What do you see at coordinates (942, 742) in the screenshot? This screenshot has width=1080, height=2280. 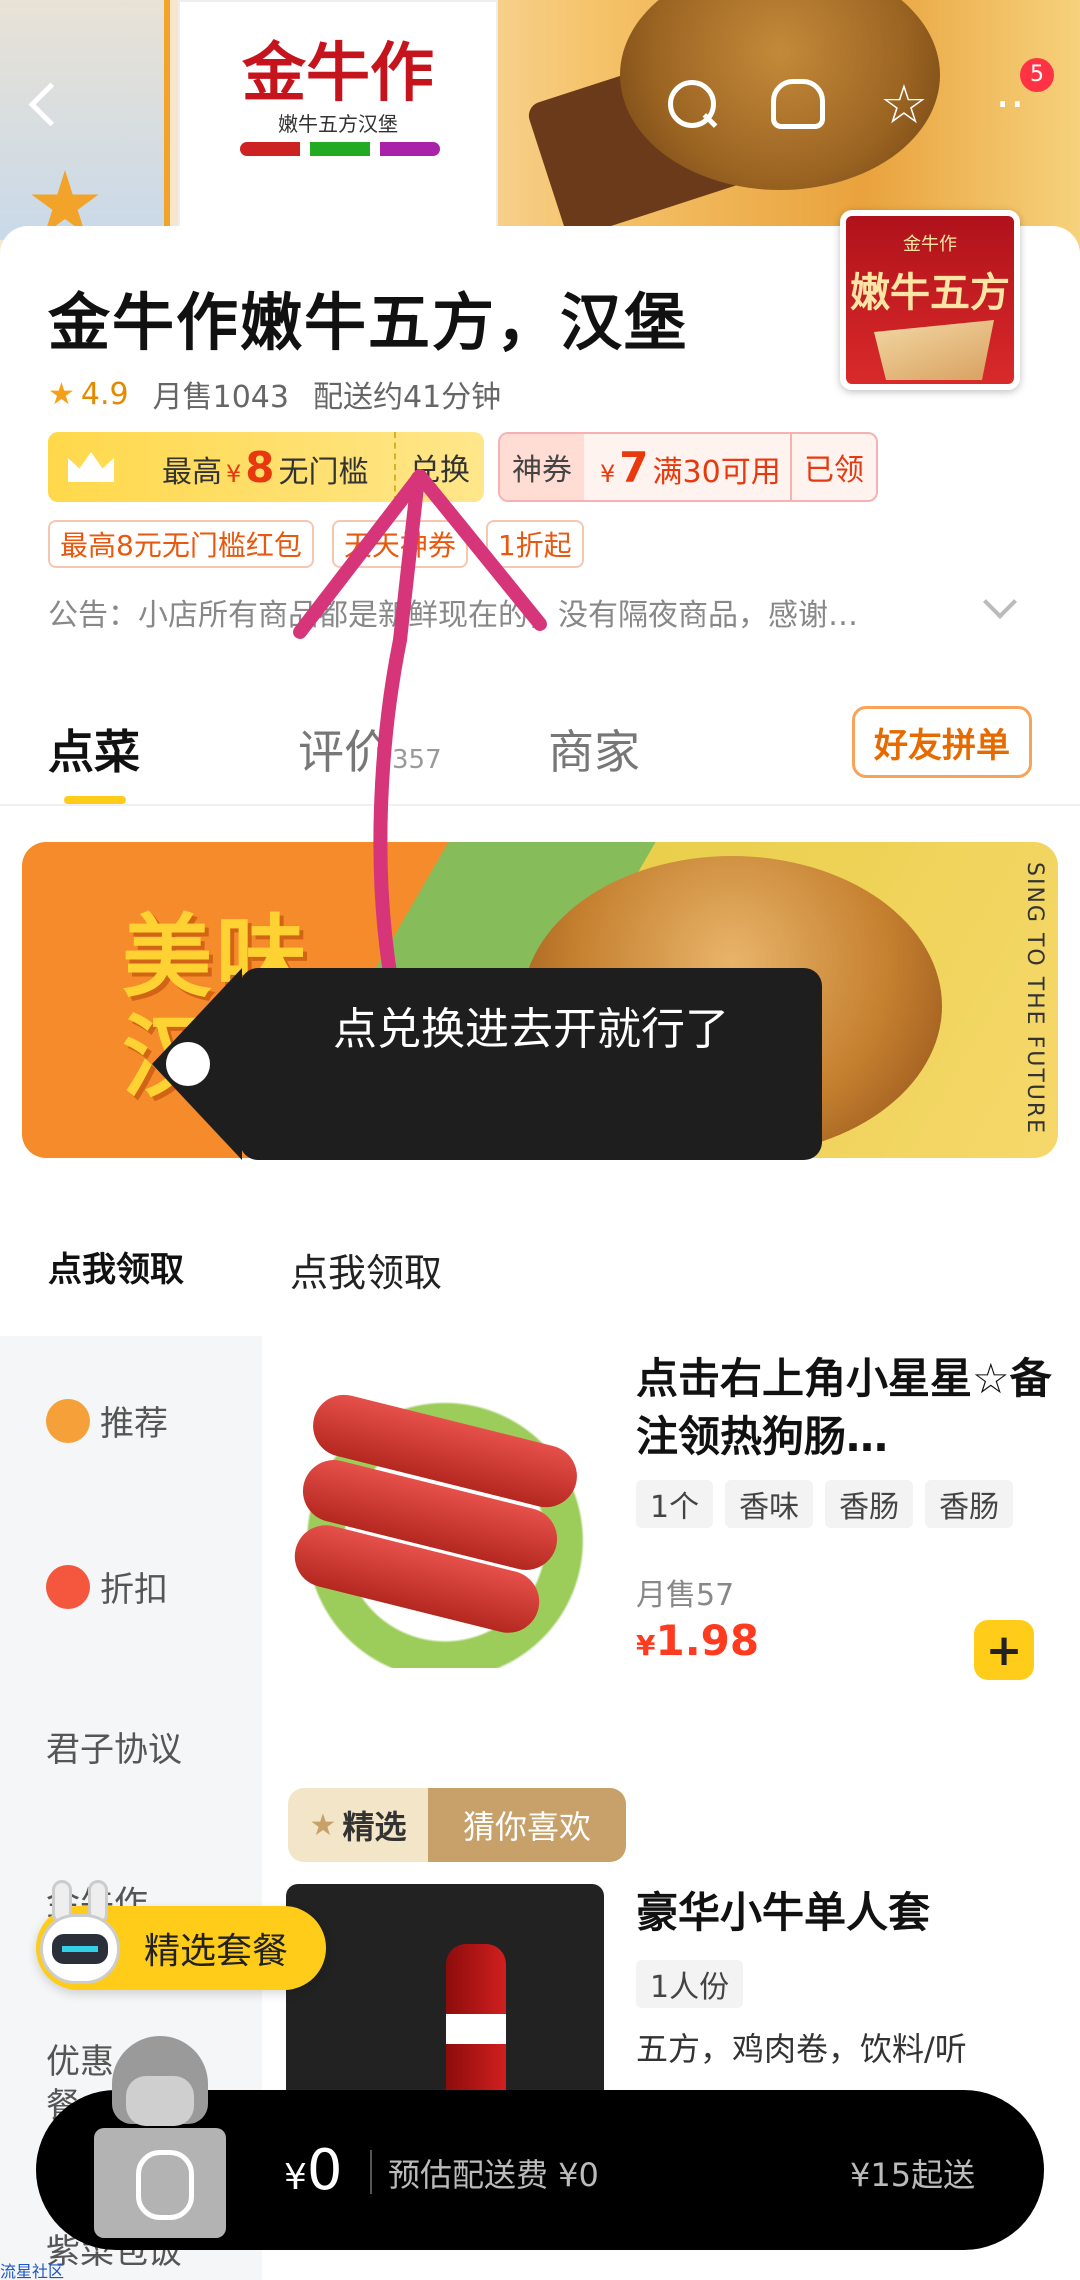 I see `group-order-button: 好友拼单` at bounding box center [942, 742].